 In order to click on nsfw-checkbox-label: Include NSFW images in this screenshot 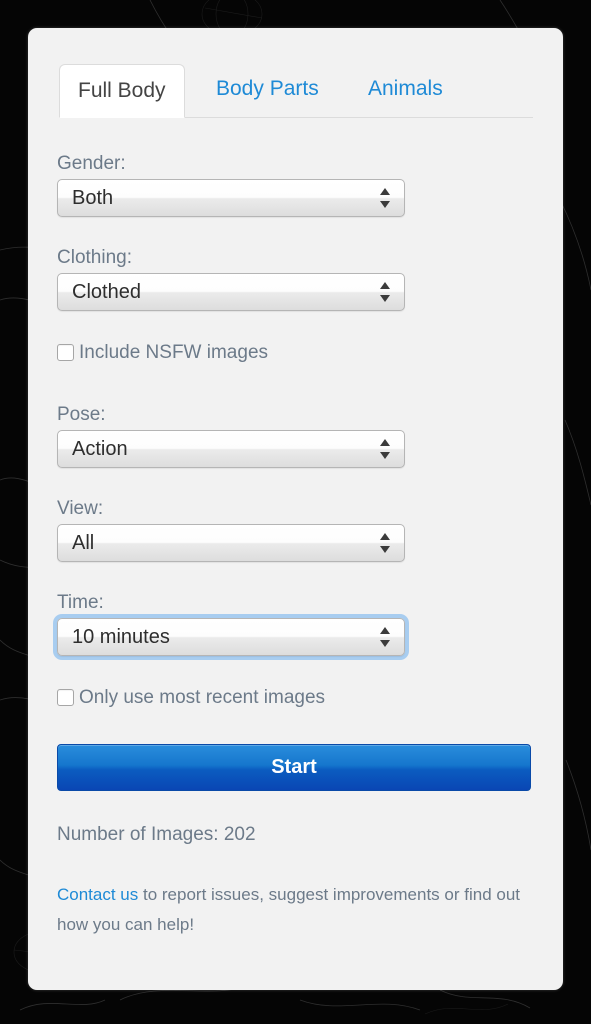, I will do `click(173, 353)`.